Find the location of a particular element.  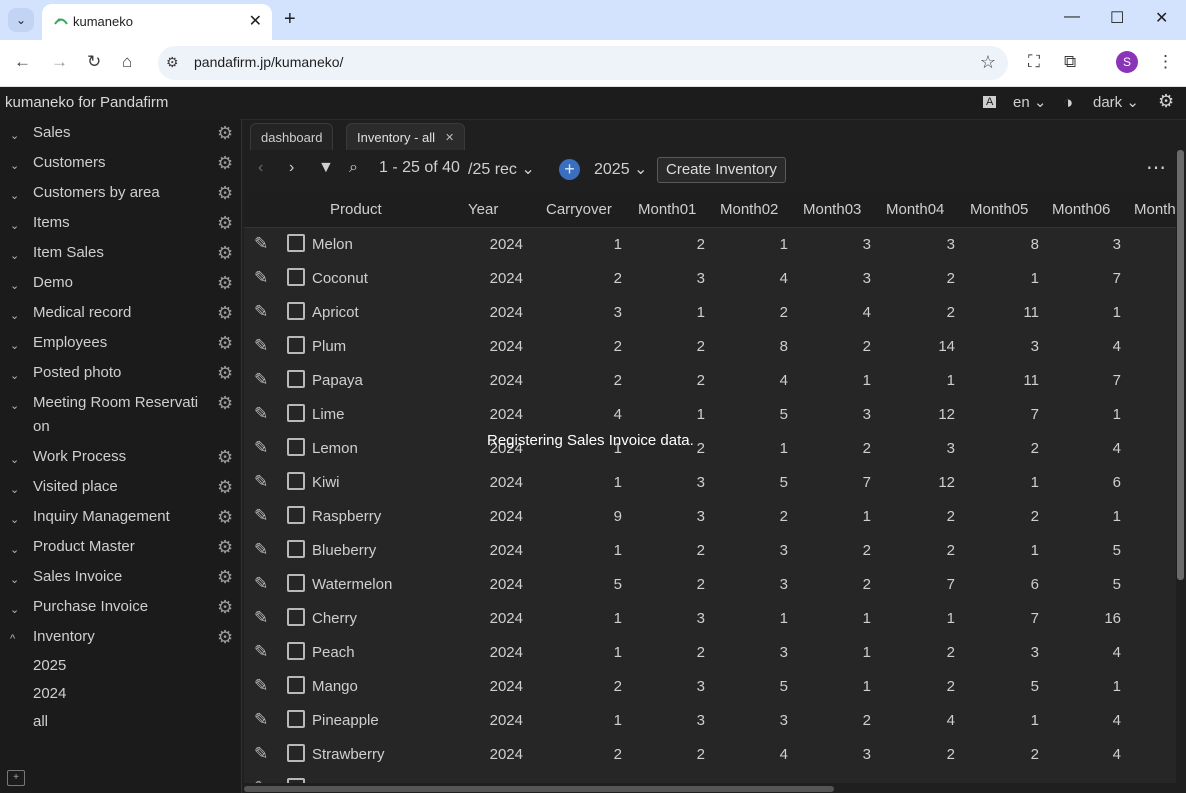

table-row: ✎ Watermelon 2024 5 2 3 2 7 6 5 is located at coordinates (710, 585).